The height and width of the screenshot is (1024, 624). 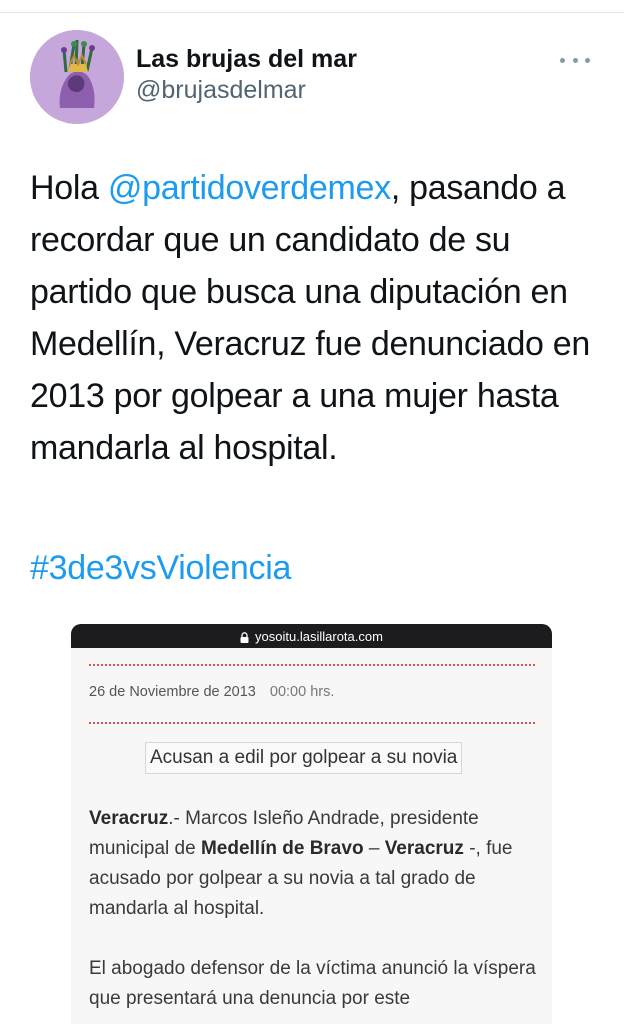 I want to click on more-icon, so click(x=575, y=60).